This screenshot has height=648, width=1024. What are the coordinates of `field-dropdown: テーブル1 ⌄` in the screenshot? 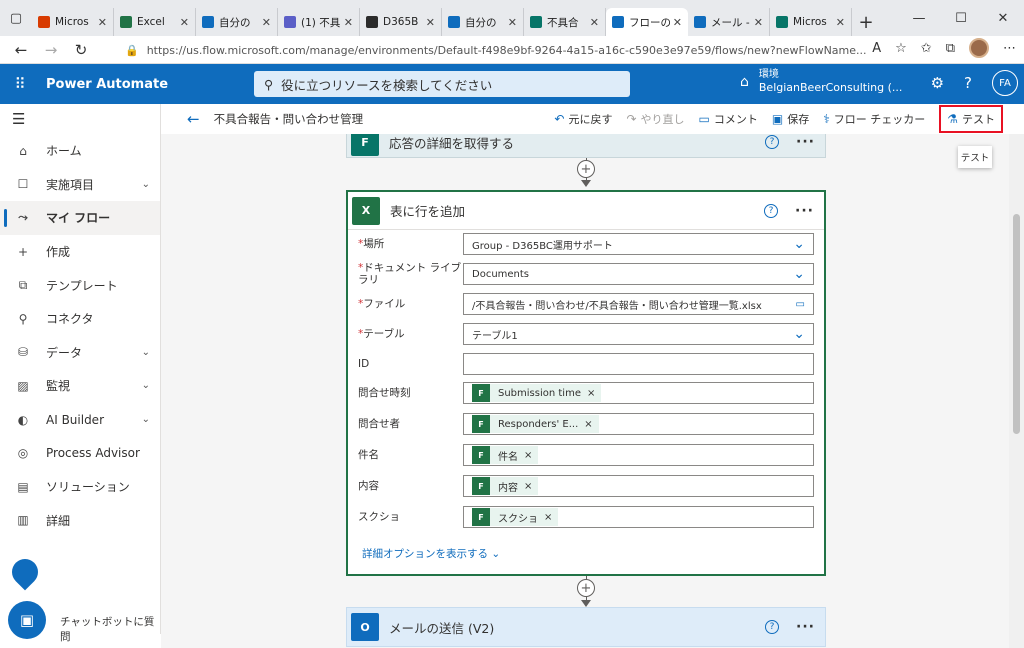 It's located at (638, 334).